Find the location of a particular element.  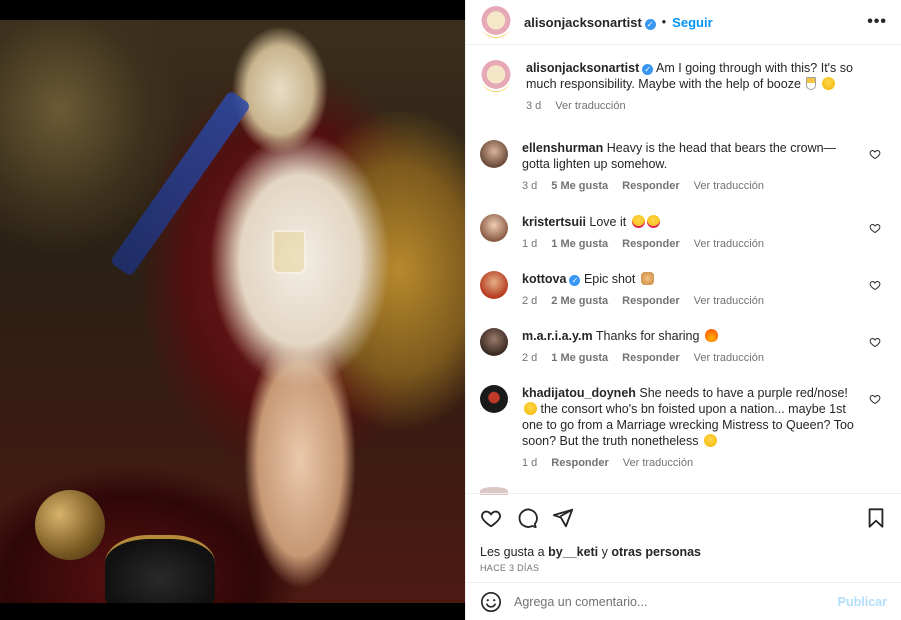

photo-orb is located at coordinates (70, 525).